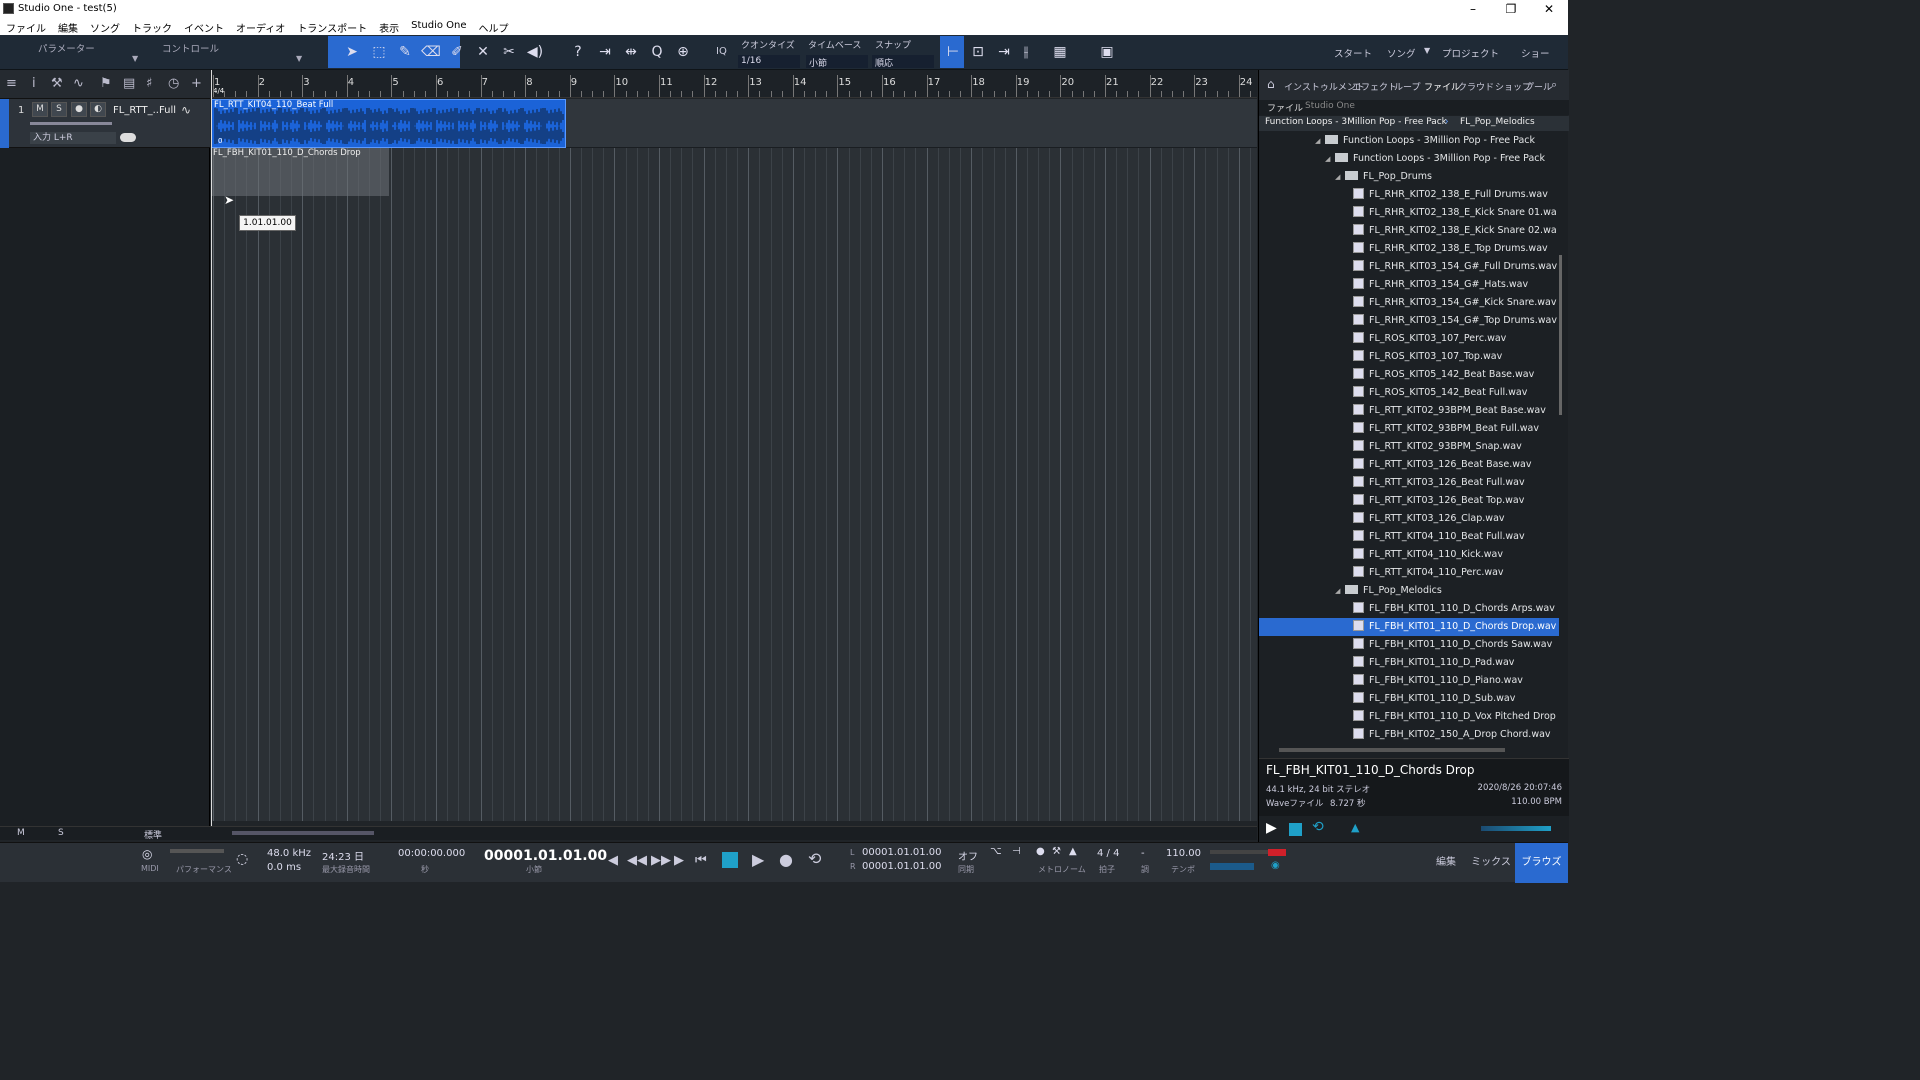  I want to click on pencil-tool-icon: ✎, so click(405, 52).